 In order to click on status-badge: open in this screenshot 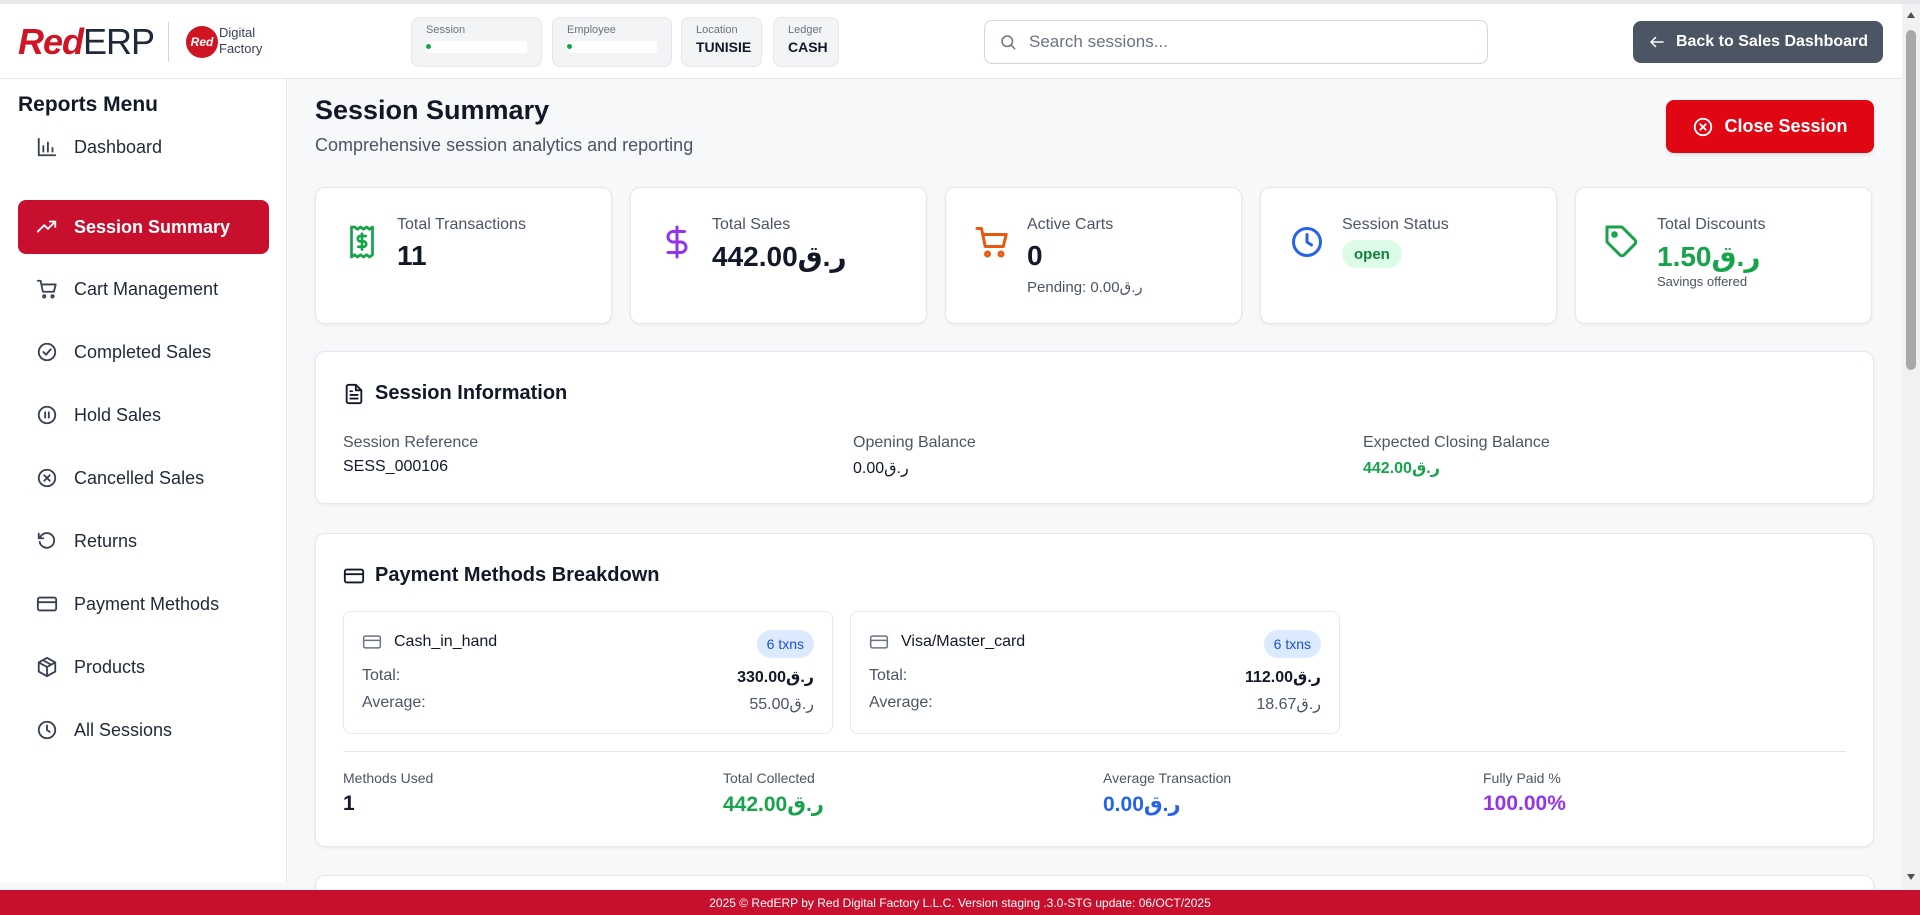, I will do `click(1372, 254)`.